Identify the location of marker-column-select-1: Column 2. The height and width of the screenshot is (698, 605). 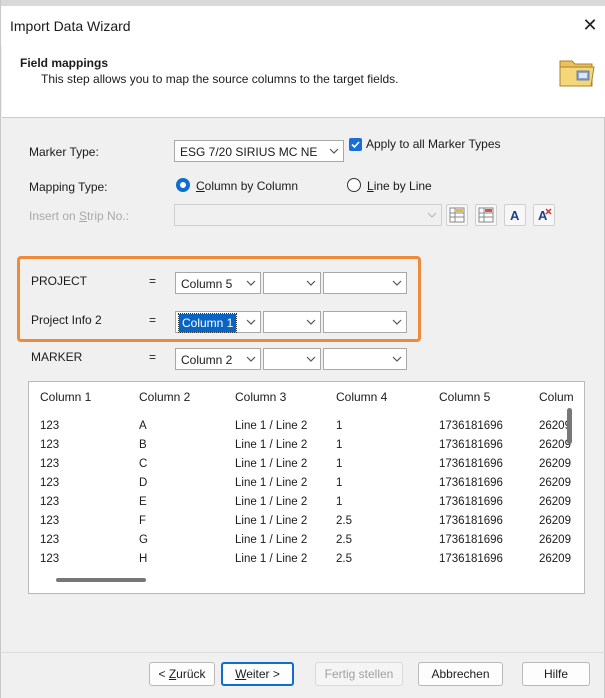
(218, 359).